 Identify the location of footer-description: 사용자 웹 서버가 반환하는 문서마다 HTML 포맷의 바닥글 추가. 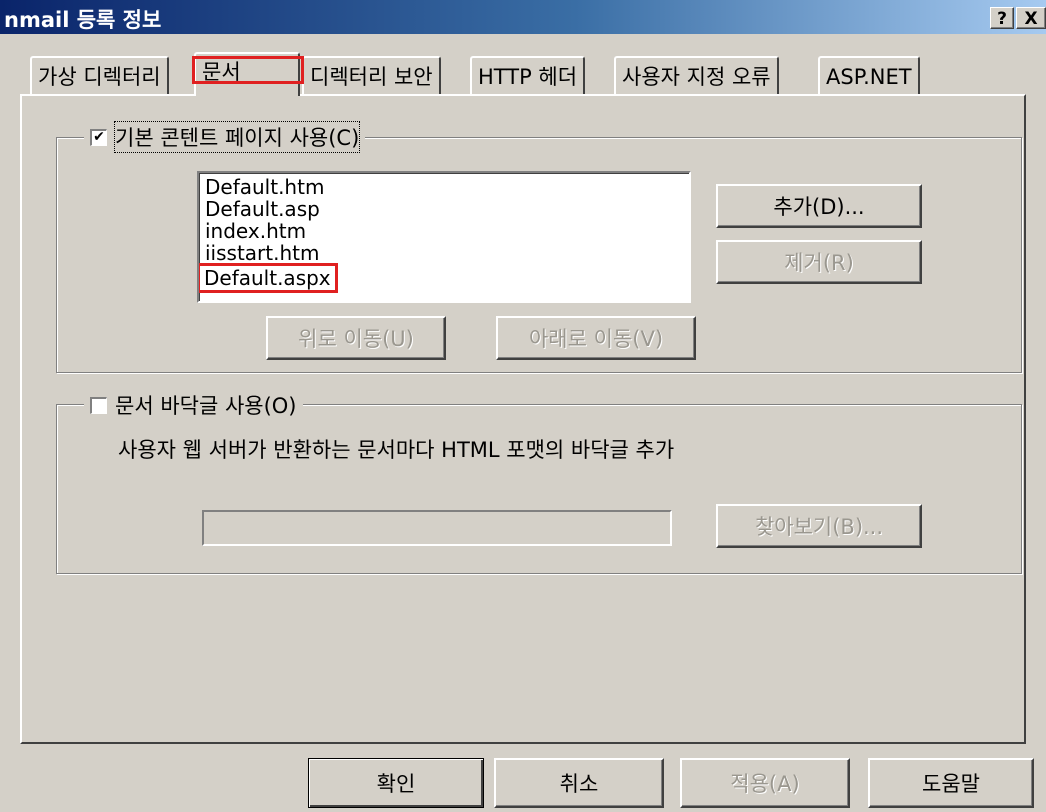
(396, 450).